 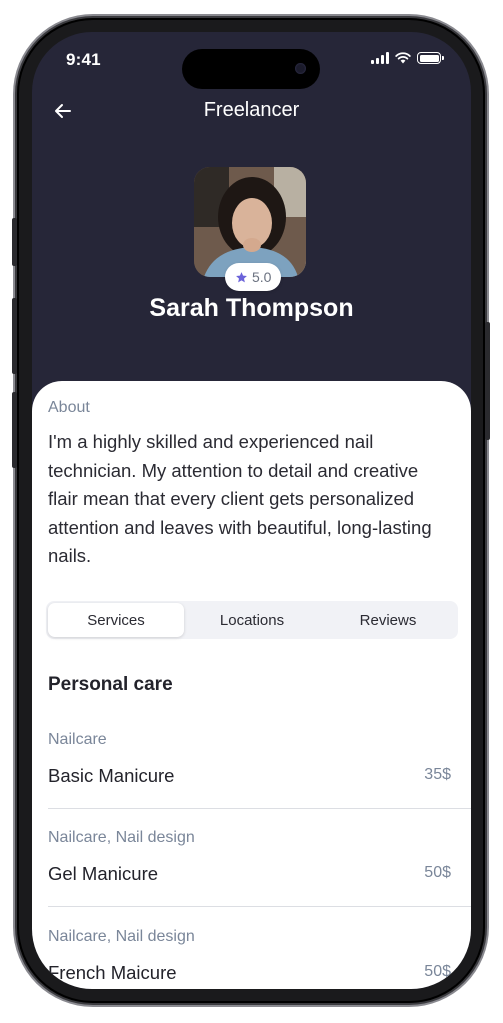 I want to click on volume-up-button, so click(x=14, y=336).